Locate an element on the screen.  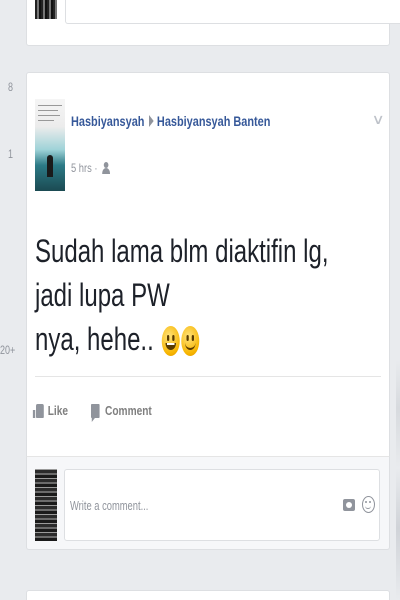
divider is located at coordinates (208, 376).